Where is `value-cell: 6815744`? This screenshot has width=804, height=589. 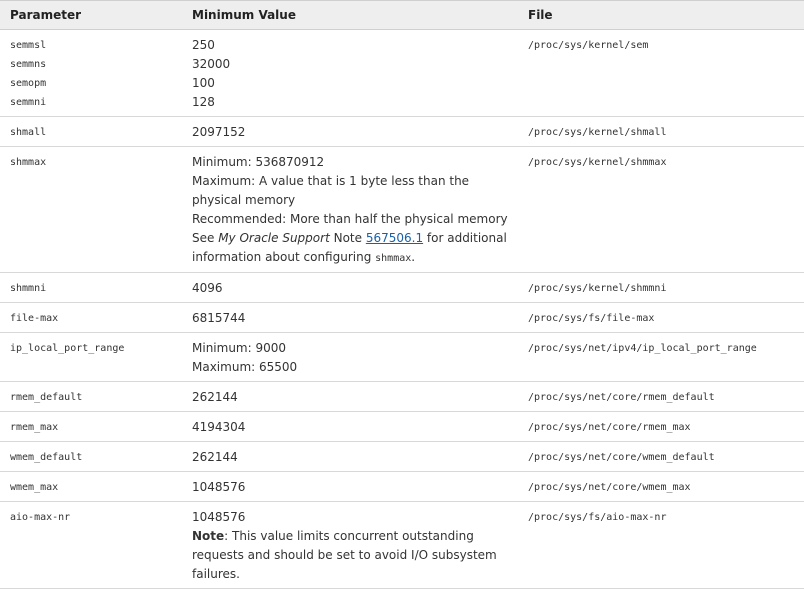
value-cell: 6815744 is located at coordinates (360, 317).